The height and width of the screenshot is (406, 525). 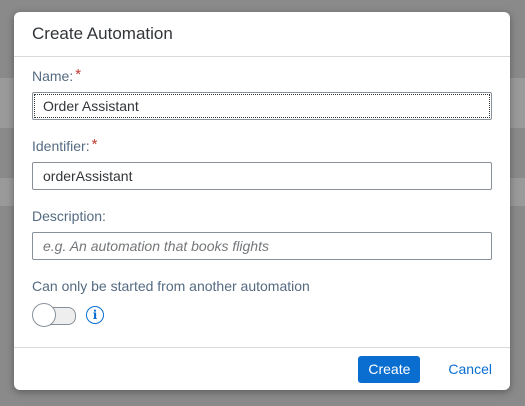 What do you see at coordinates (88, 176) in the screenshot?
I see `identifier-input-value: orderAssistant` at bounding box center [88, 176].